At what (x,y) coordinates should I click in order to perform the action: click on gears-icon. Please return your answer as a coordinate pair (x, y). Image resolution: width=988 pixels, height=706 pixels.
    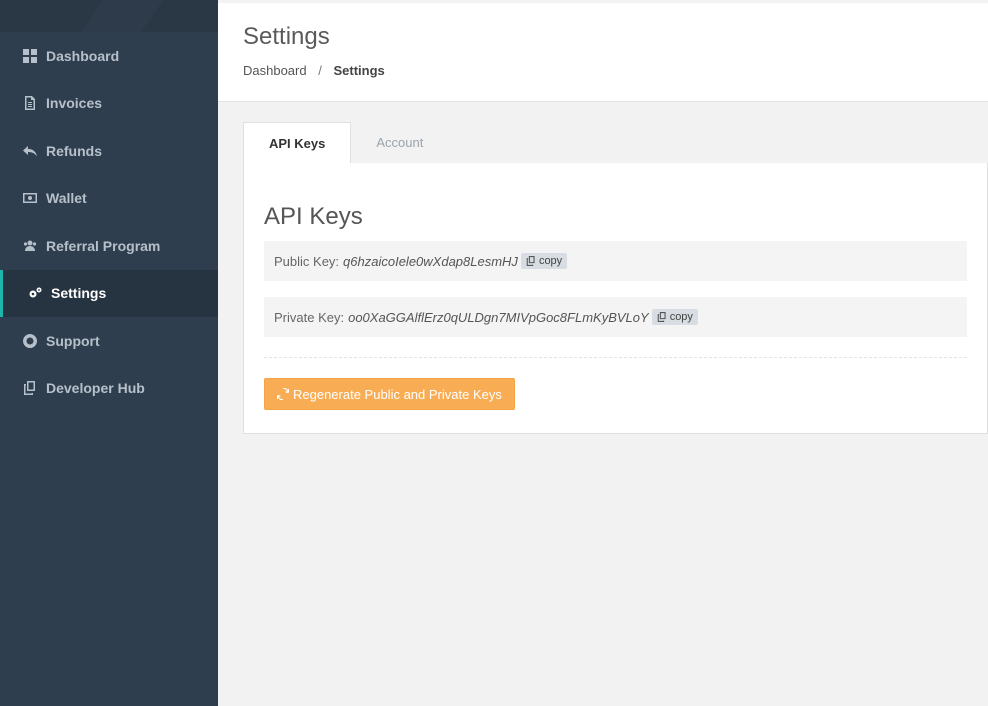
    Looking at the image, I should click on (35, 293).